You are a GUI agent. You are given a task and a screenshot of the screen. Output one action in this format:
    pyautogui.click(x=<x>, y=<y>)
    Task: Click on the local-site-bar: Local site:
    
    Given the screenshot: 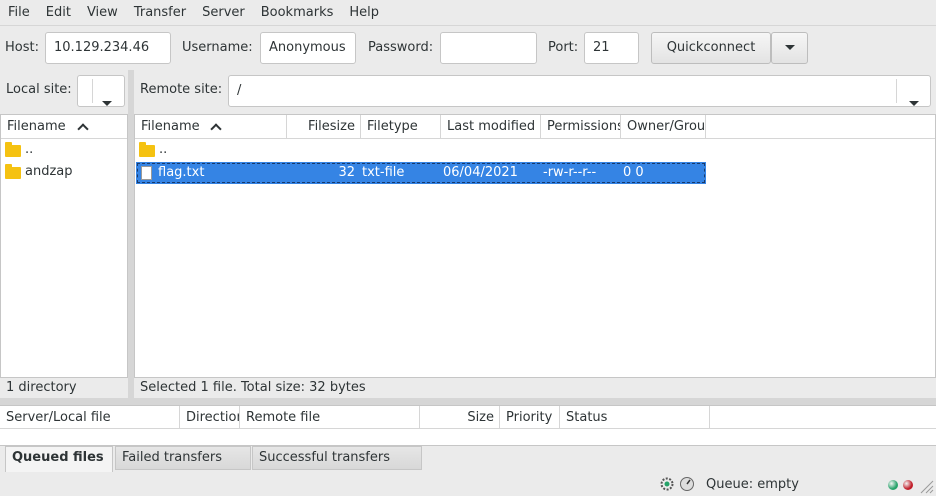 What is the action you would take?
    pyautogui.click(x=65, y=92)
    